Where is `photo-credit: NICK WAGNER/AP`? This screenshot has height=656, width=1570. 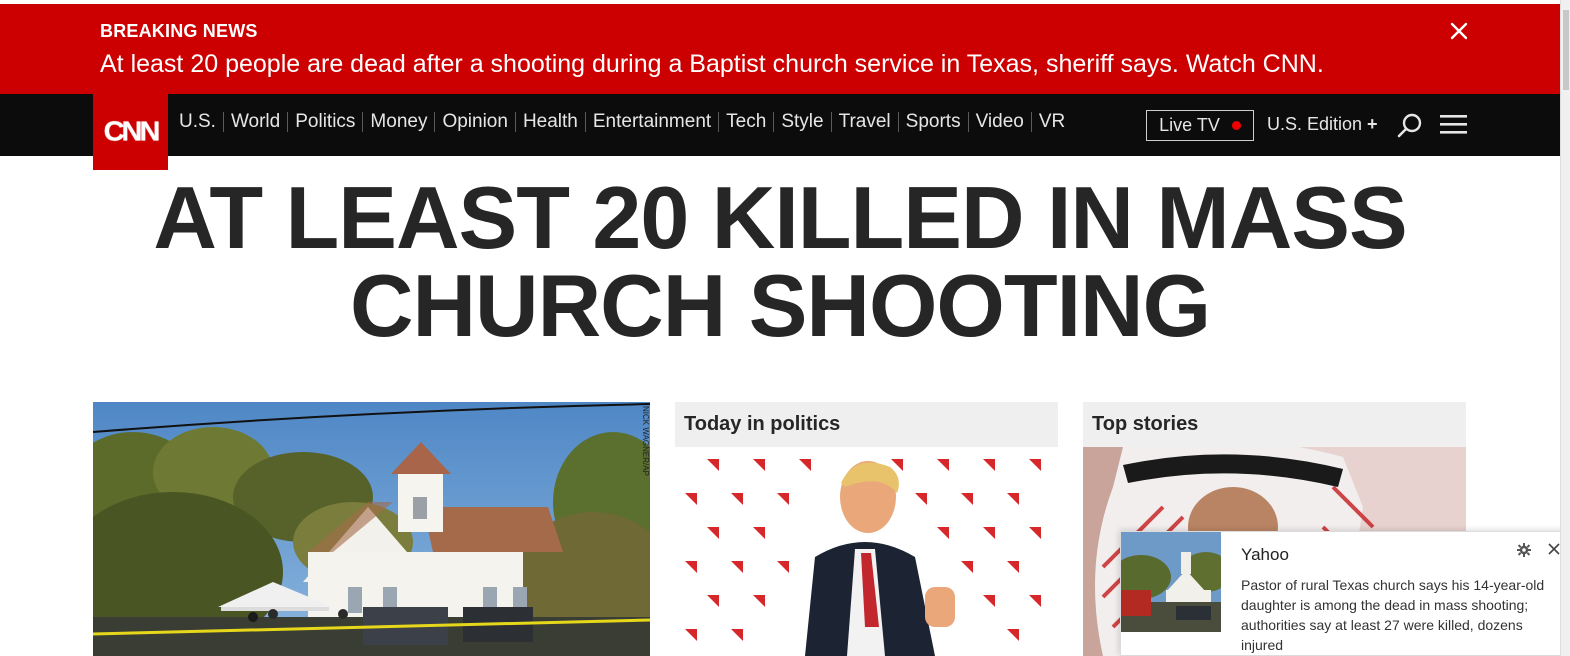
photo-credit: NICK WAGNER/AP is located at coordinates (645, 441).